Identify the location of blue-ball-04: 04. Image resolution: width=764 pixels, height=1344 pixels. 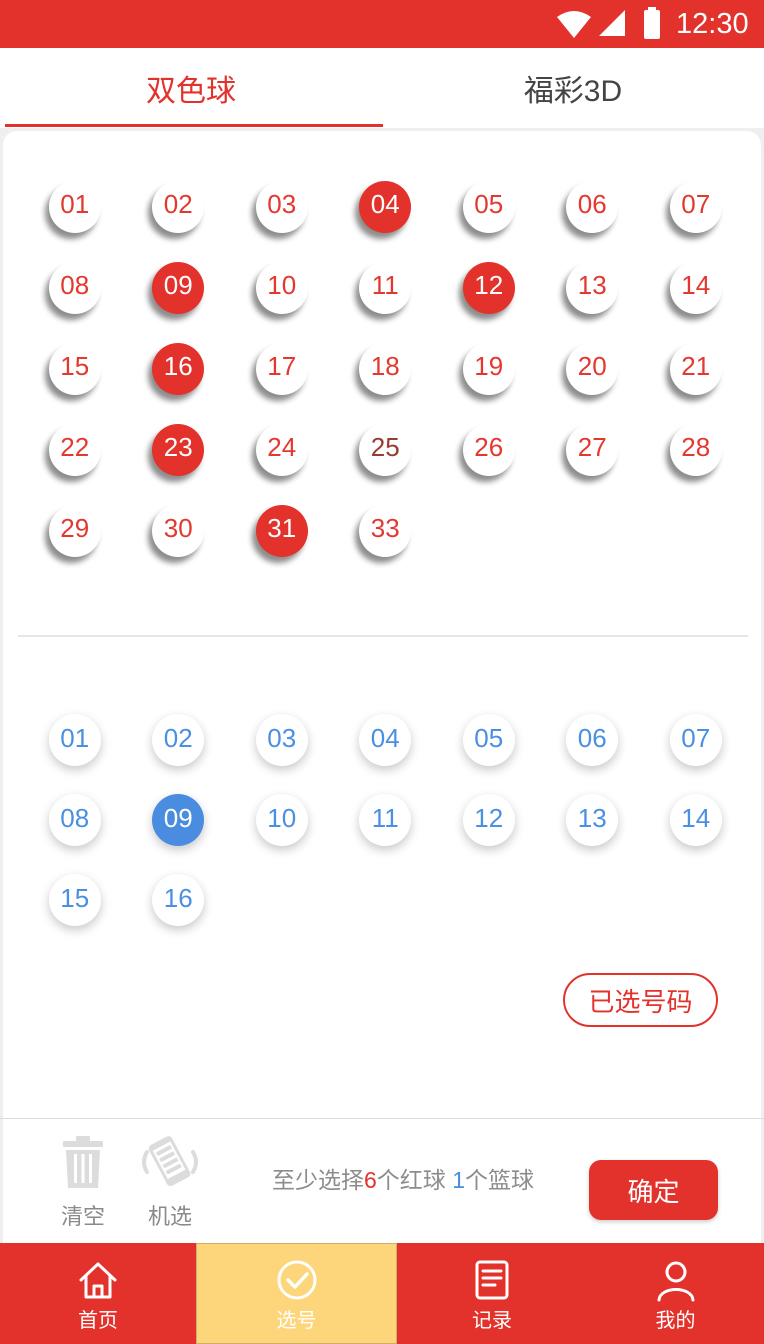
(385, 740).